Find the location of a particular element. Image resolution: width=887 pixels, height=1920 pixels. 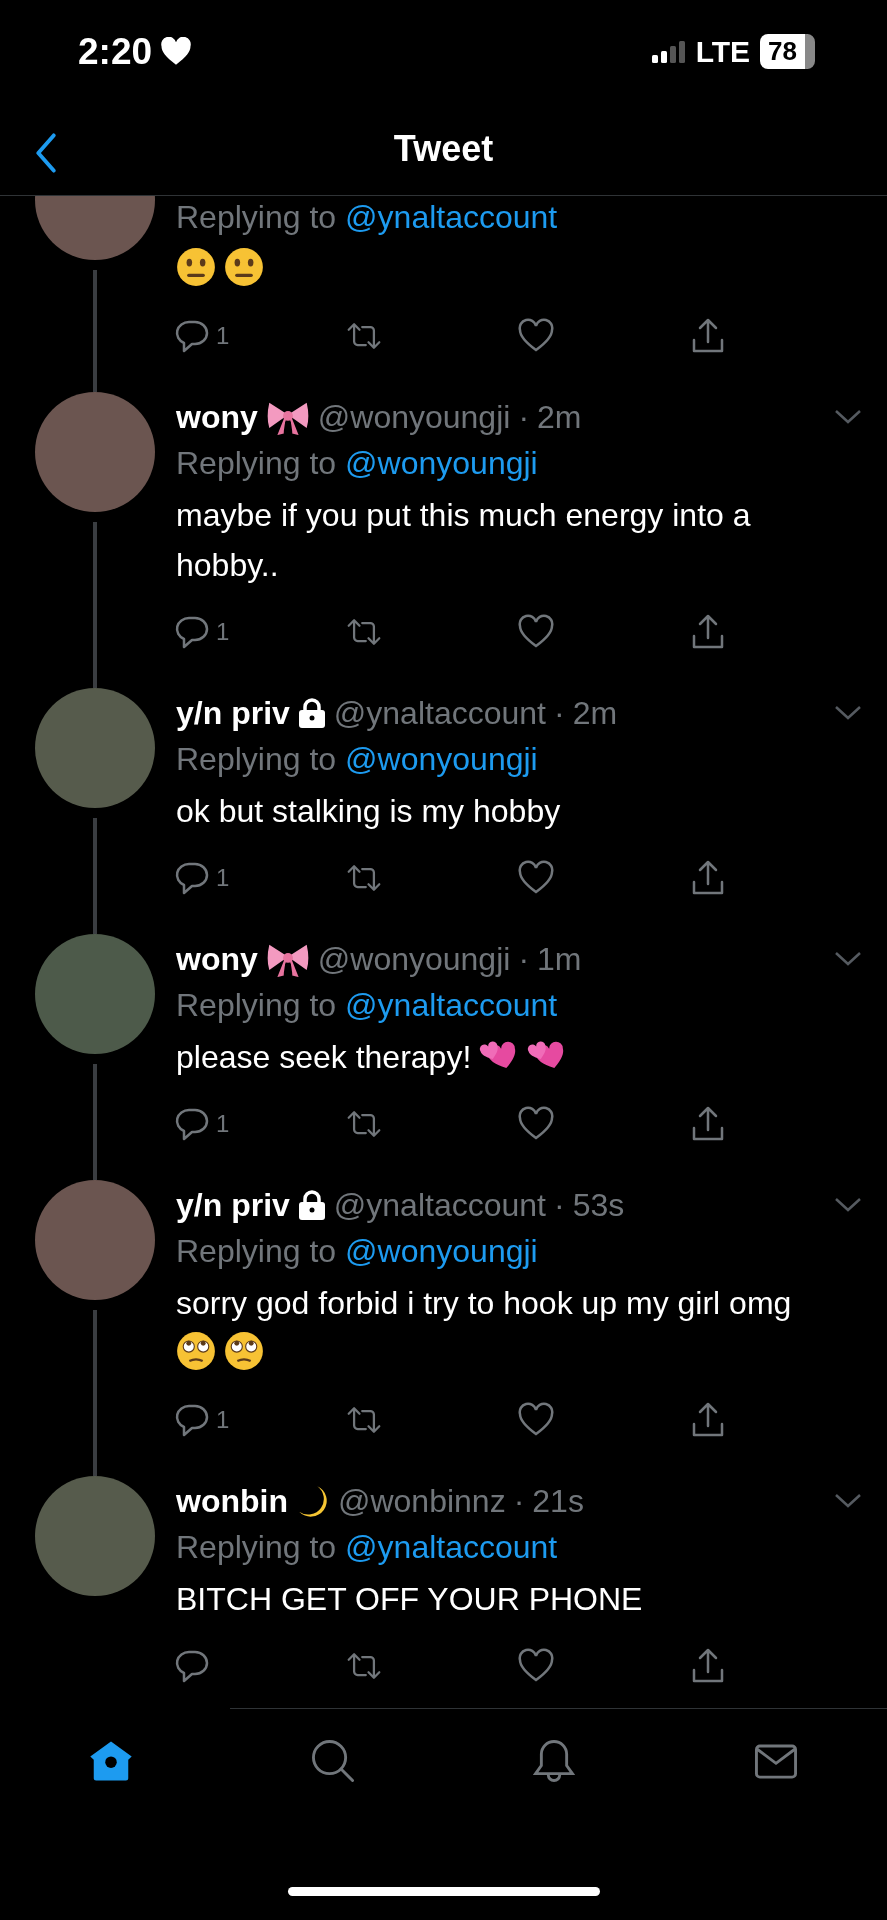

user-name: wonbin is located at coordinates (232, 1501).